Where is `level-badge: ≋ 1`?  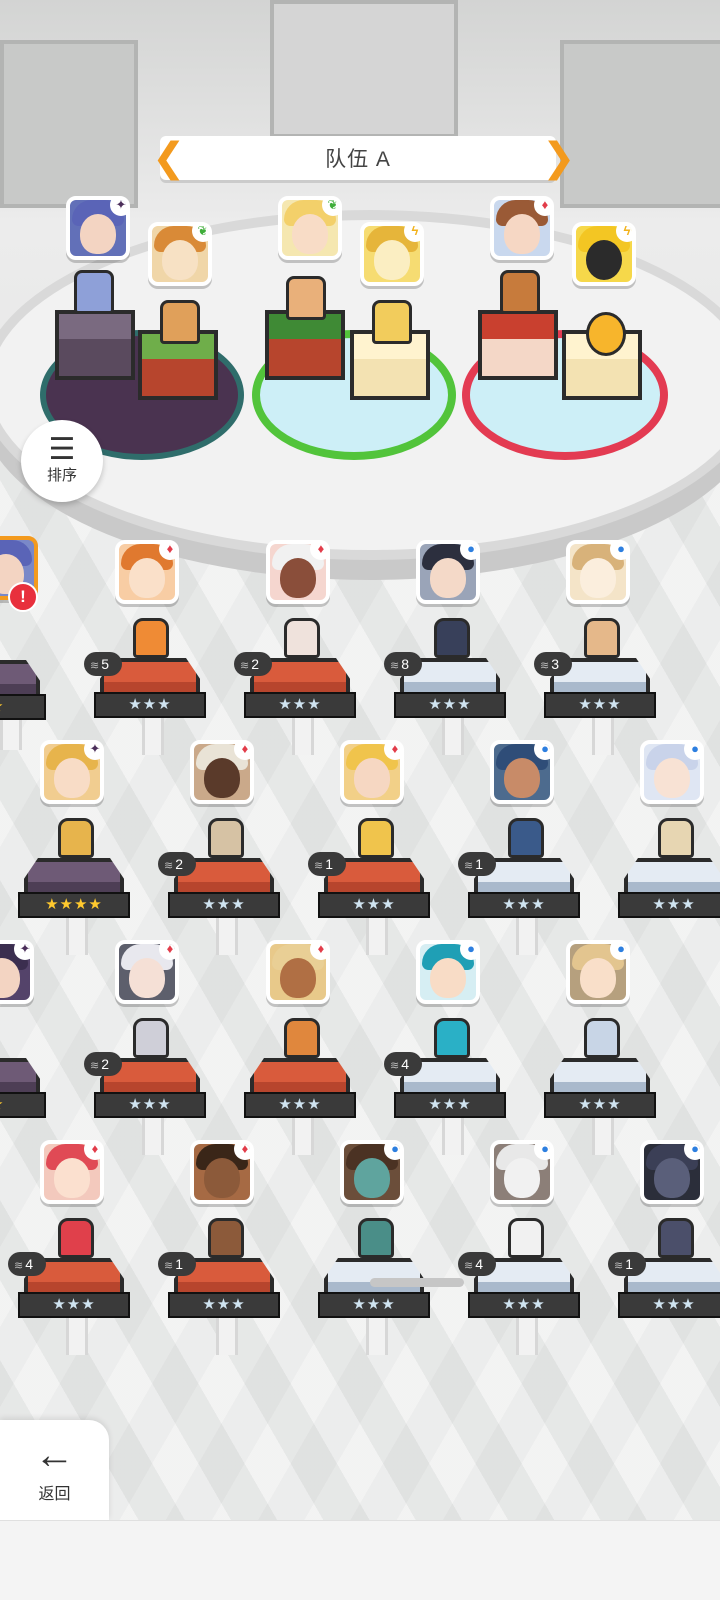
level-badge: ≋ 1 is located at coordinates (177, 1264).